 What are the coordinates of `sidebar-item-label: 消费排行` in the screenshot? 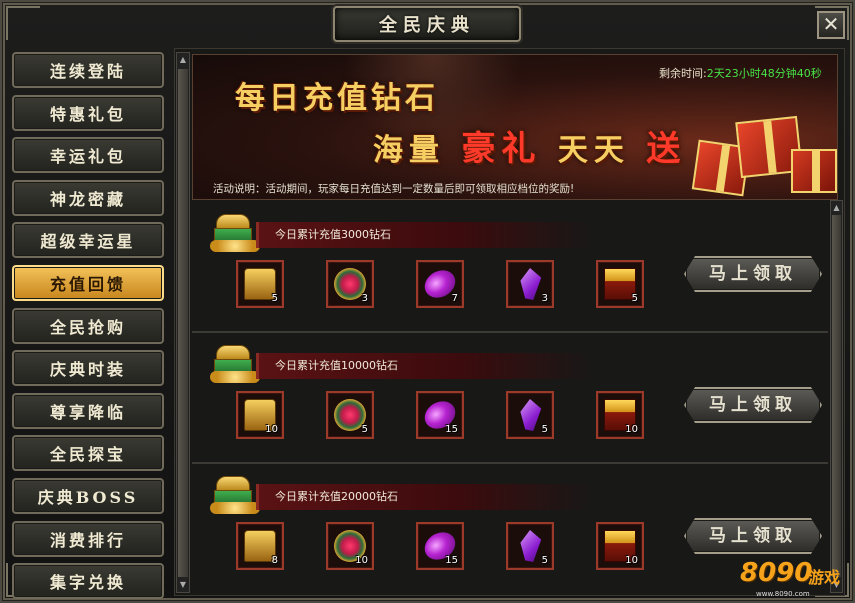 It's located at (87, 540).